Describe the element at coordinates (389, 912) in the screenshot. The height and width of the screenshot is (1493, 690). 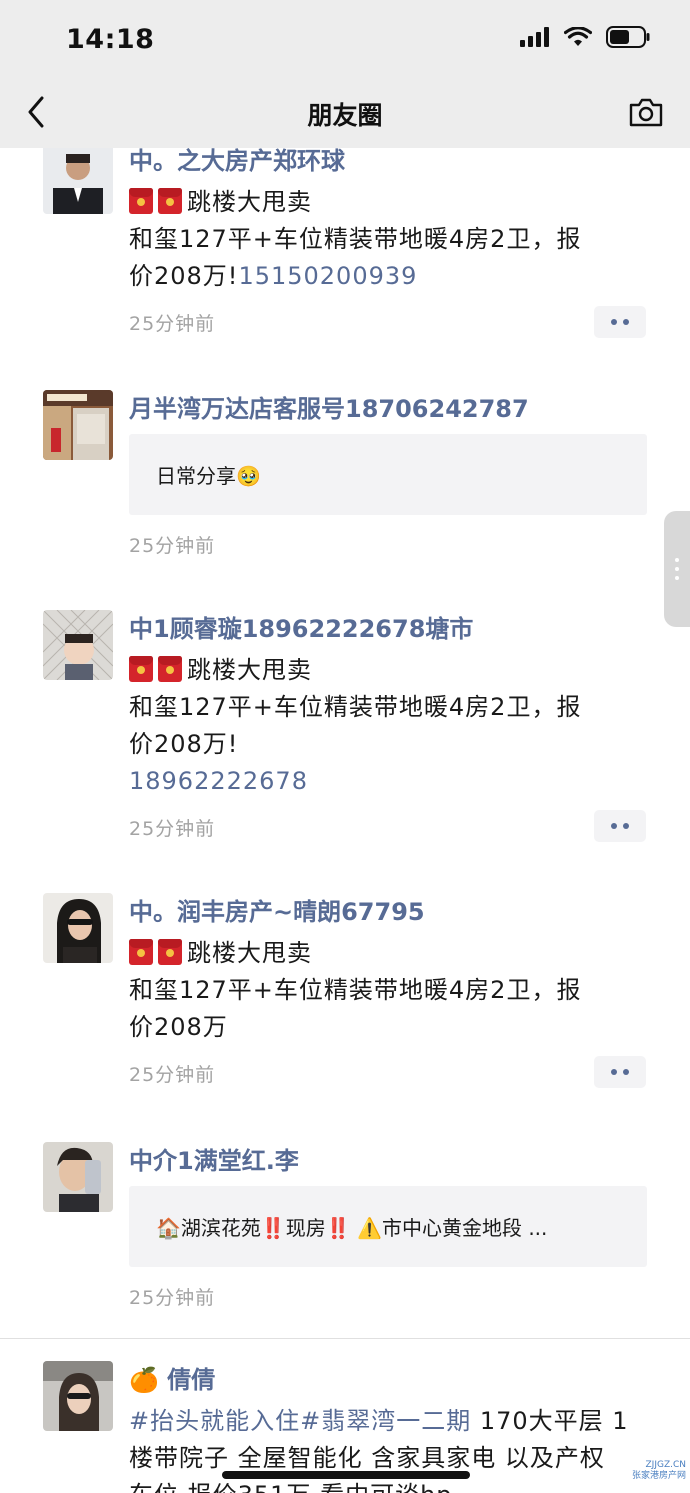
I see `poster-name: 中。润丰房产~晴朗67795` at that location.